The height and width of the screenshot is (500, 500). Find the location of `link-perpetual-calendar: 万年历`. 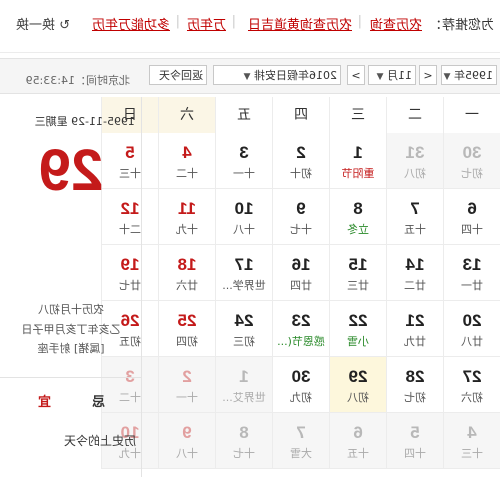

link-perpetual-calendar: 万年历 is located at coordinates (206, 23).